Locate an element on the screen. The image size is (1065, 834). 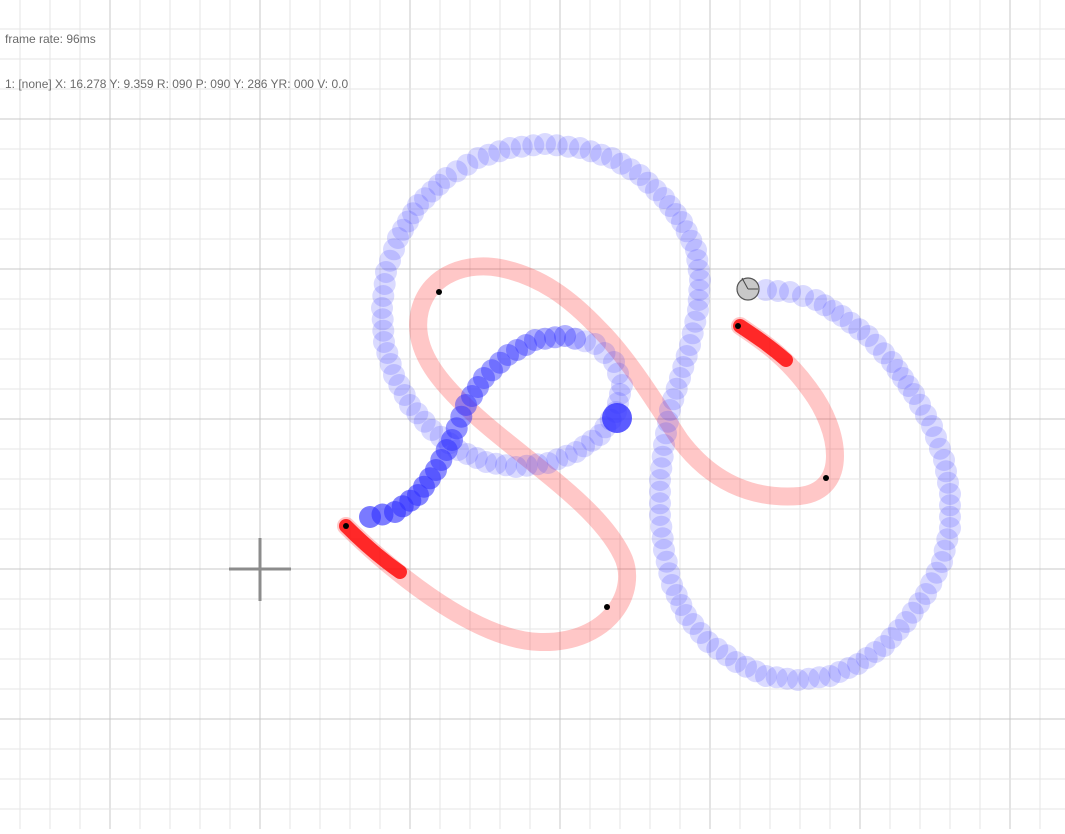
cursor-ball-icon is located at coordinates (748, 289).